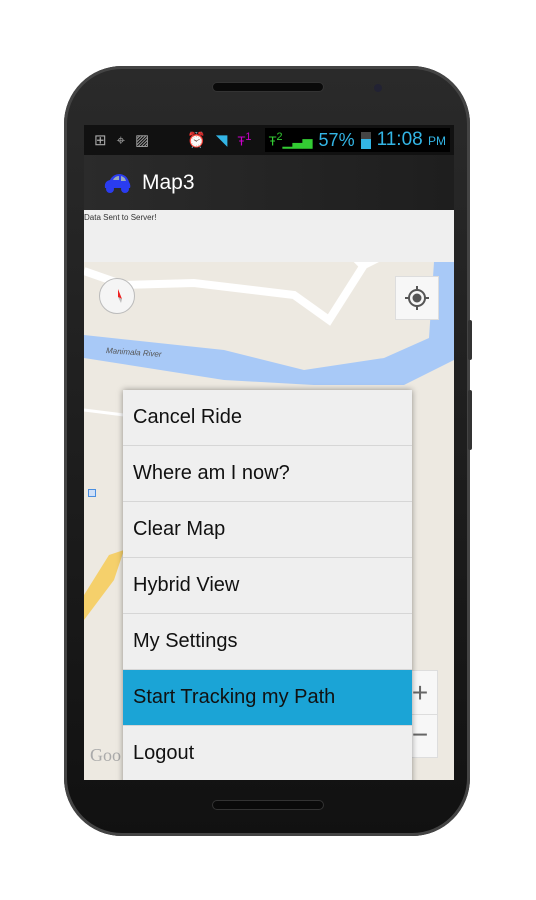 Image resolution: width=536 pixels, height=900 pixels. I want to click on compass-icon, so click(120, 296).